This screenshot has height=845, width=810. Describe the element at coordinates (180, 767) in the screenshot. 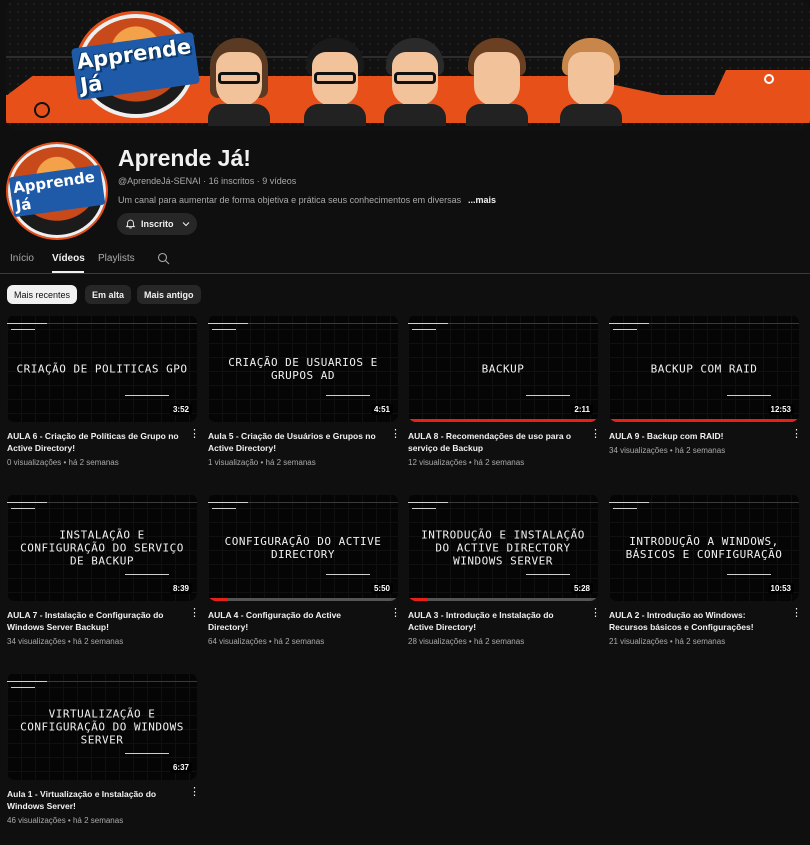

I see `video-duration: 6:37` at that location.